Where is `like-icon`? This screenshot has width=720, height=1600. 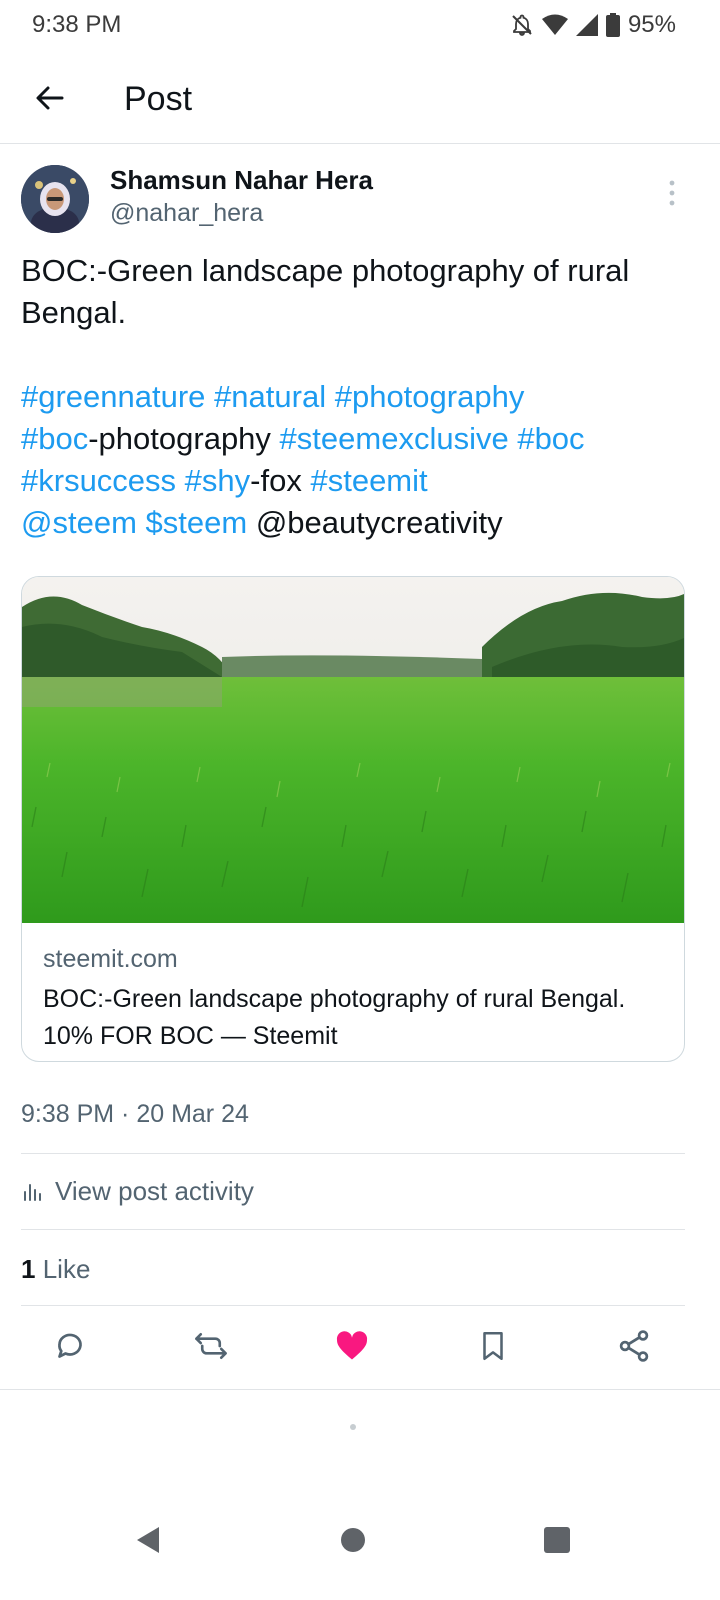 like-icon is located at coordinates (352, 1345).